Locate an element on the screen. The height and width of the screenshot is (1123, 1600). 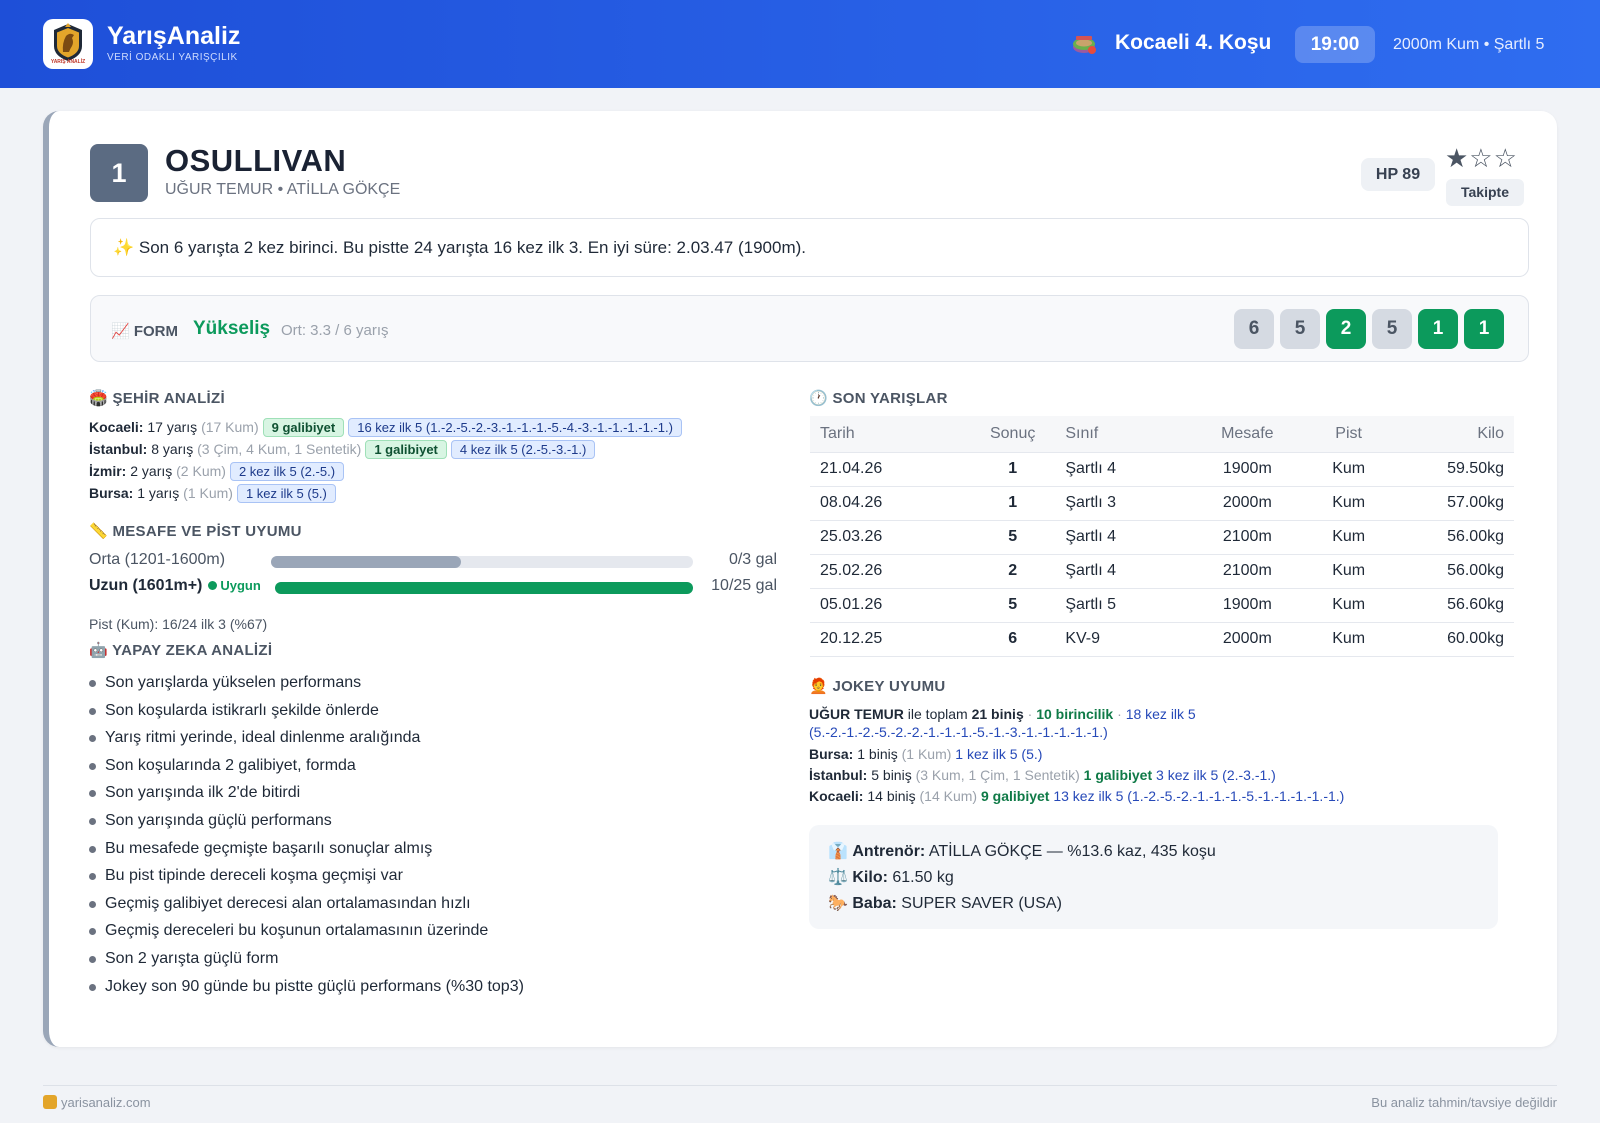
distance-label: Orta (1201-1600m) is located at coordinates (157, 560).